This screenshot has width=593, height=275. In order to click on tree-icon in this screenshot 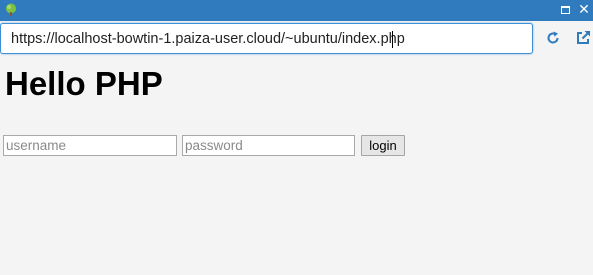, I will do `click(11, 9)`.